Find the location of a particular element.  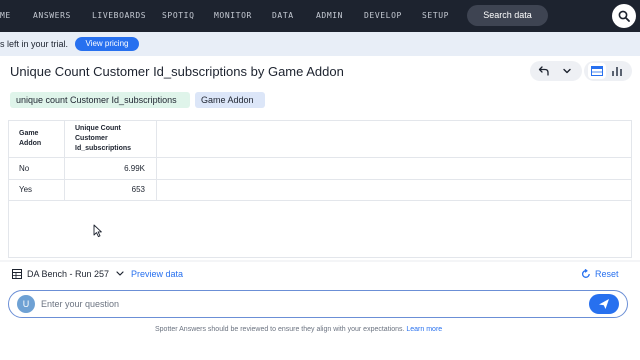

question-box: U is located at coordinates (318, 304).